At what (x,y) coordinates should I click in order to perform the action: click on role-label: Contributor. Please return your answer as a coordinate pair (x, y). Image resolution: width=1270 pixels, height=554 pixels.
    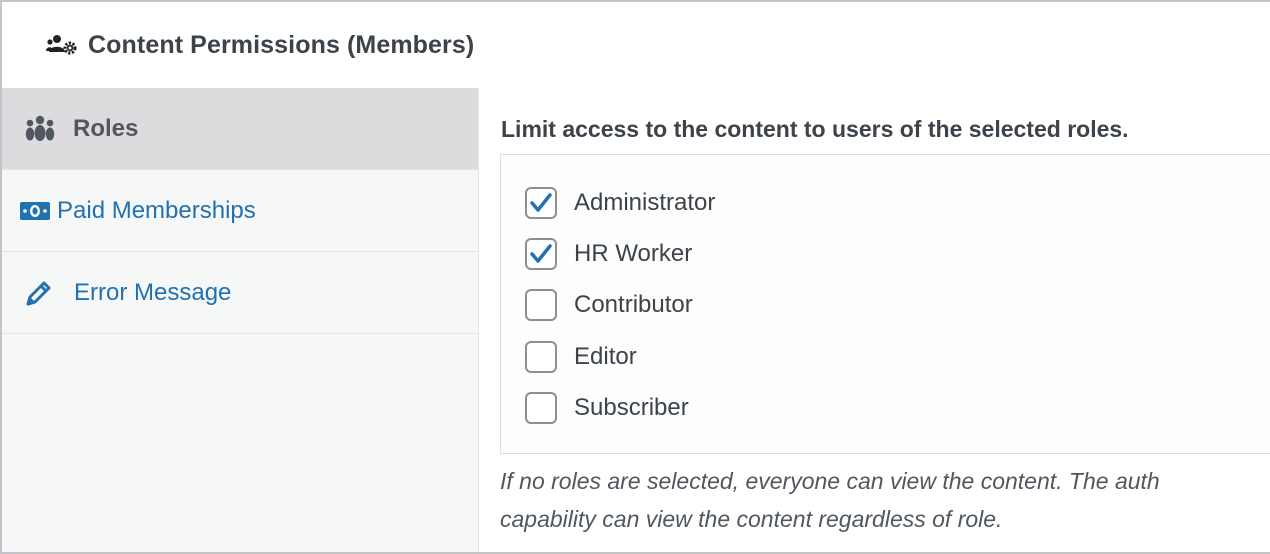
    Looking at the image, I should click on (633, 304).